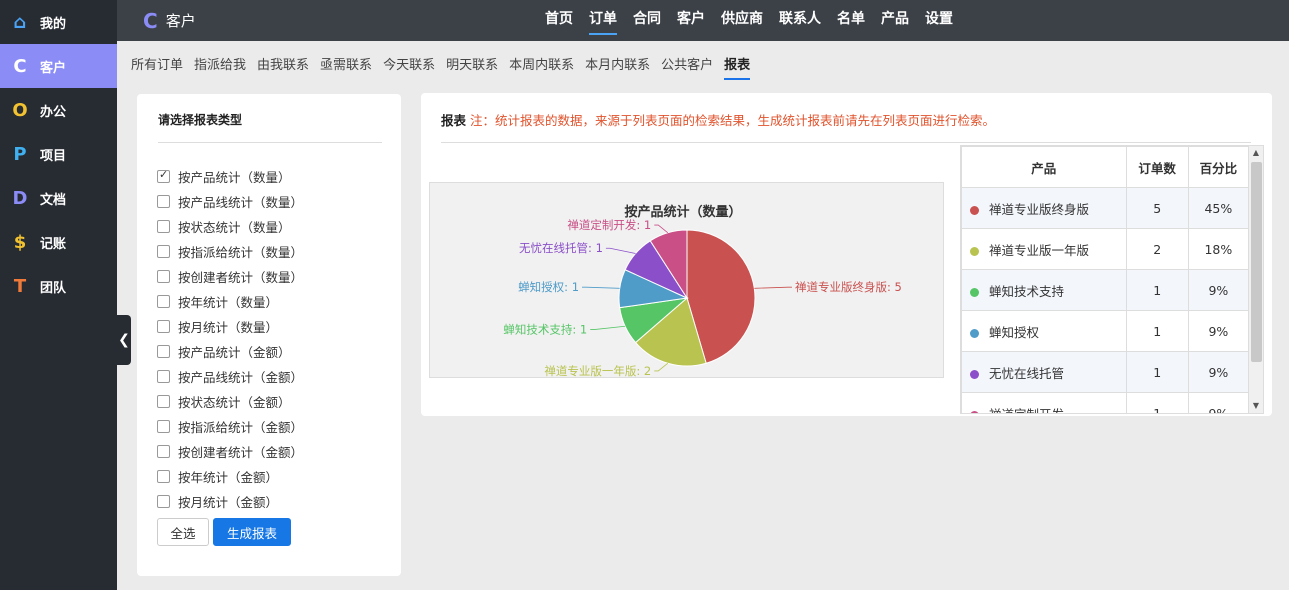 This screenshot has width=1289, height=590. I want to click on select-all-button: 全选, so click(183, 532).